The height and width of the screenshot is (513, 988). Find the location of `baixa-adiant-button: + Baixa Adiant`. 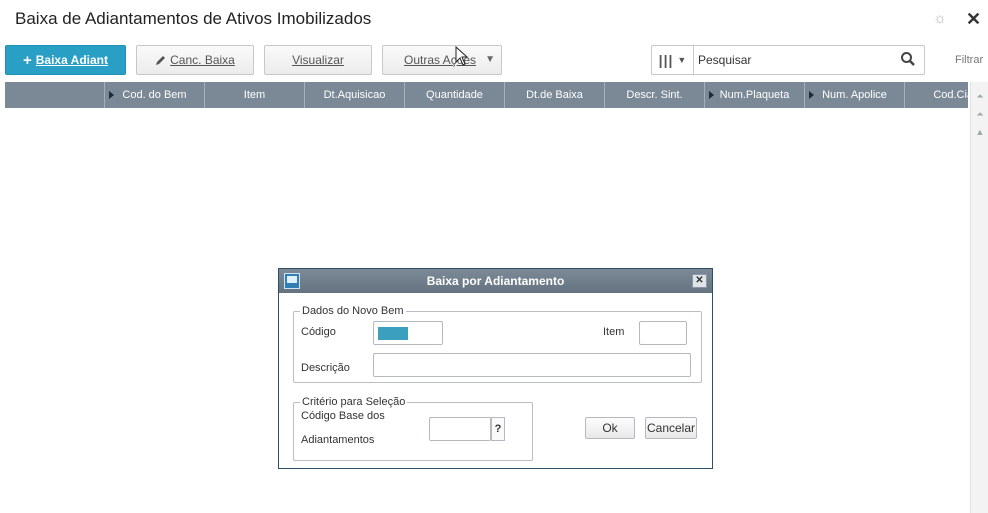

baixa-adiant-button: + Baixa Adiant is located at coordinates (65, 60).